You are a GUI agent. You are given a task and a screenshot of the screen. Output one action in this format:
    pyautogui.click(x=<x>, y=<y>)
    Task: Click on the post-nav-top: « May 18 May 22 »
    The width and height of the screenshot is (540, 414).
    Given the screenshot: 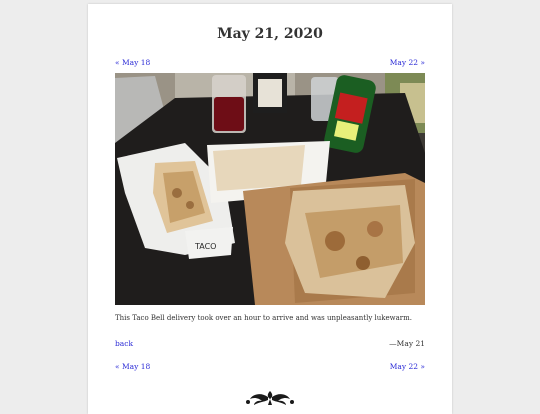 What is the action you would take?
    pyautogui.click(x=270, y=64)
    